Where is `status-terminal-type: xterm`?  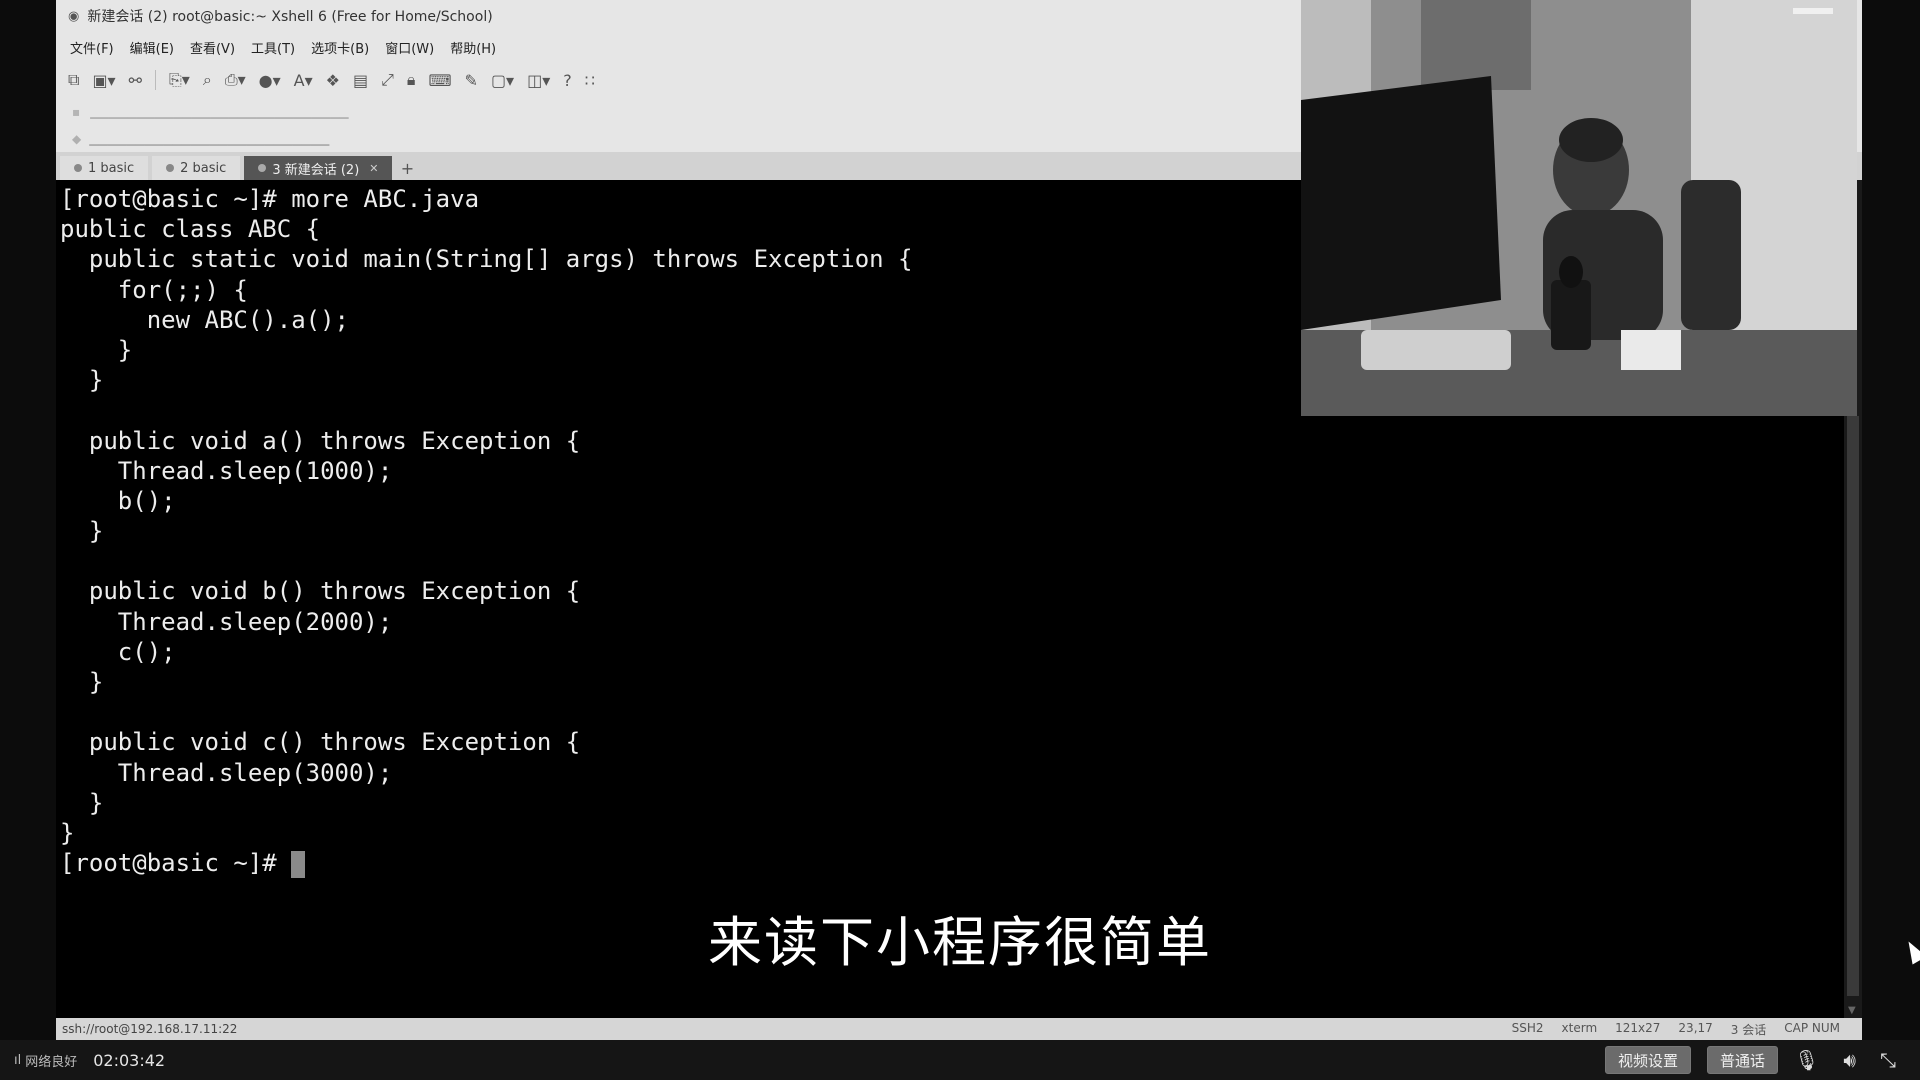 status-terminal-type: xterm is located at coordinates (1579, 1027).